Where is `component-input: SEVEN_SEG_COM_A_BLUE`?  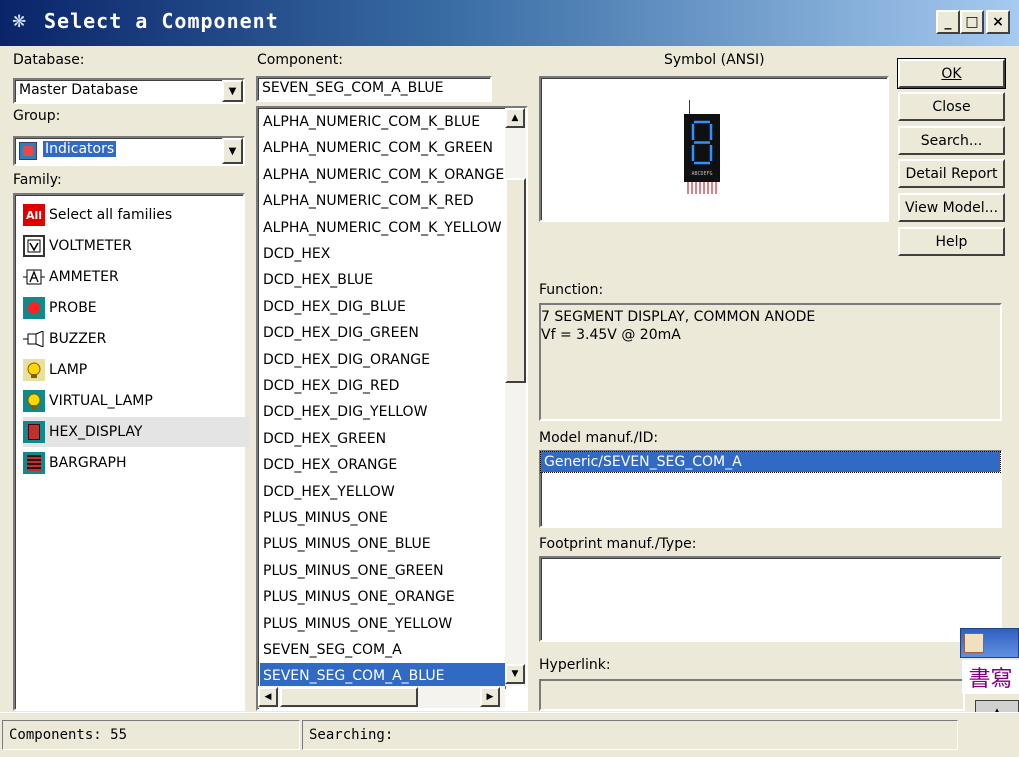
component-input: SEVEN_SEG_COM_A_BLUE is located at coordinates (374, 89).